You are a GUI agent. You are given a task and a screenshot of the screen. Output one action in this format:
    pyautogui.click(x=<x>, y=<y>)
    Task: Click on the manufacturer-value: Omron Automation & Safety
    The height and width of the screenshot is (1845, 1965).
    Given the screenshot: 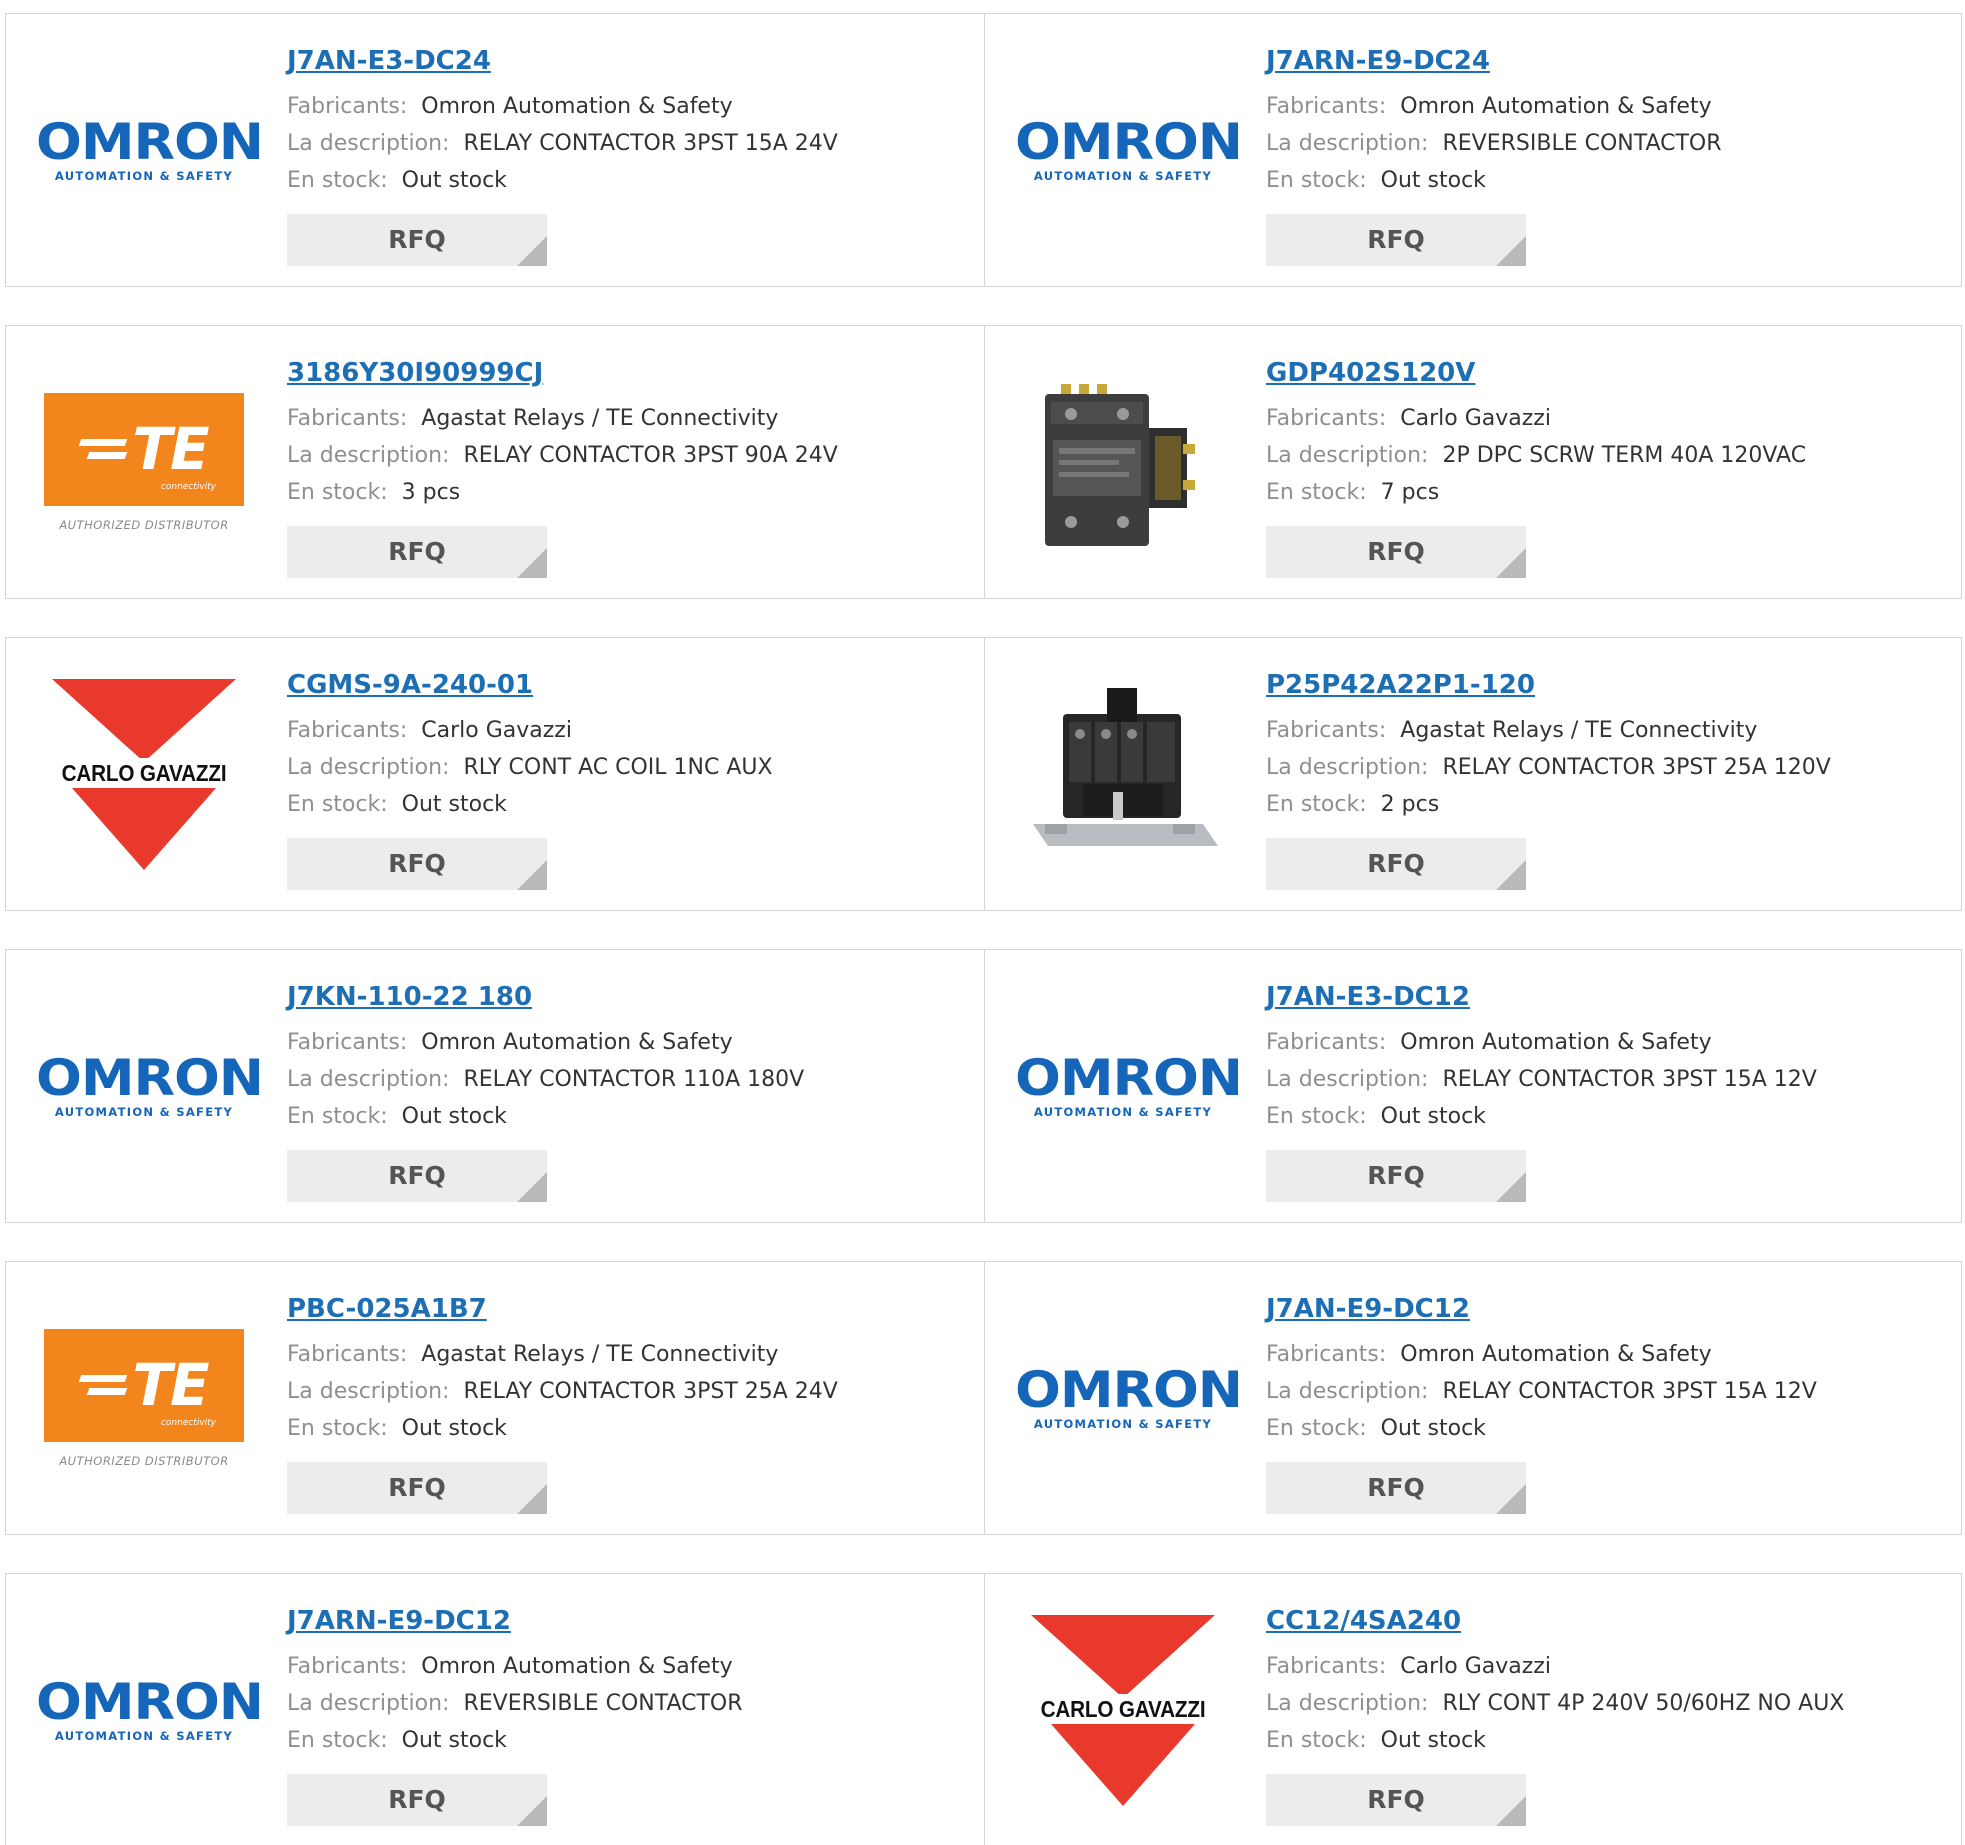 What is the action you would take?
    pyautogui.click(x=1556, y=106)
    